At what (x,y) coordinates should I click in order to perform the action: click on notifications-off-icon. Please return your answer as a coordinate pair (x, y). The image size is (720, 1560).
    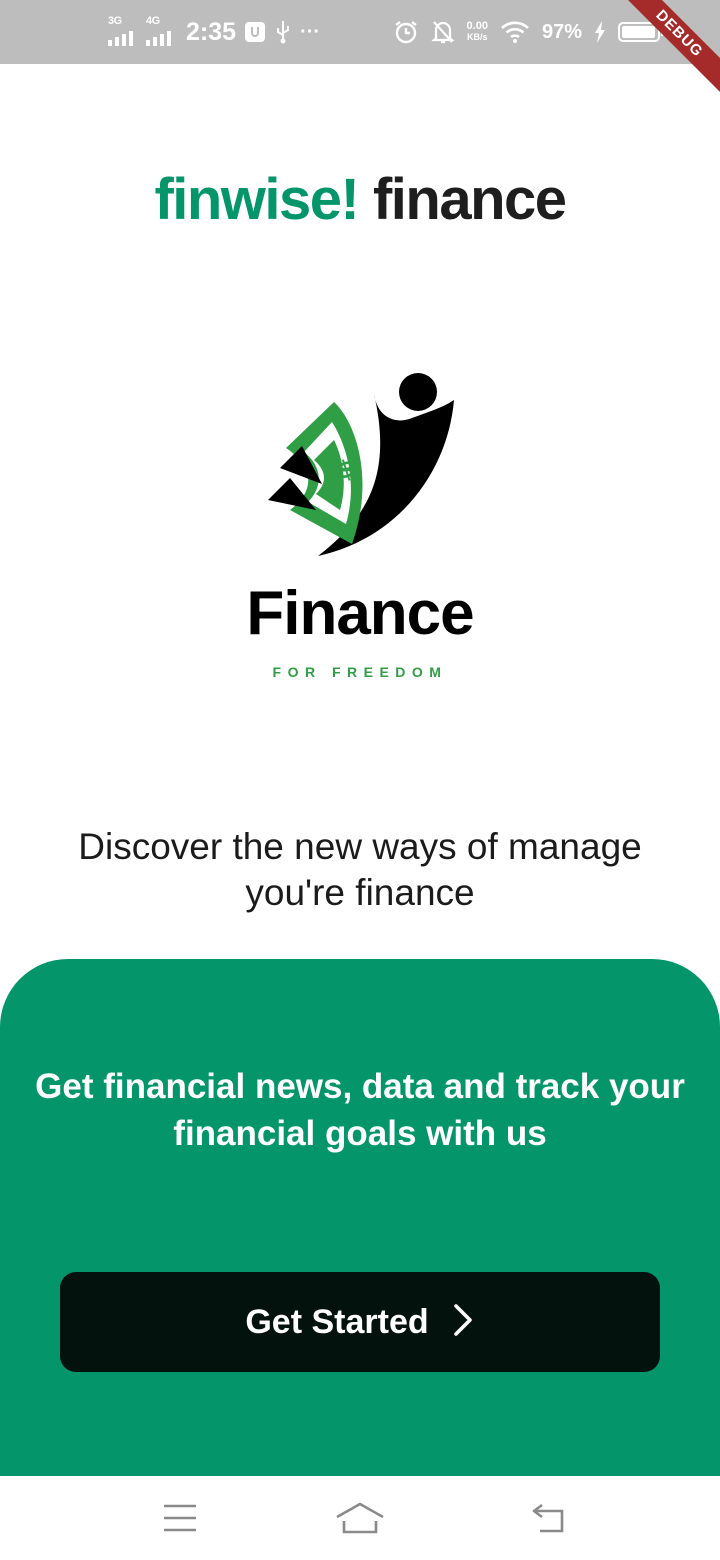
    Looking at the image, I should click on (442, 32).